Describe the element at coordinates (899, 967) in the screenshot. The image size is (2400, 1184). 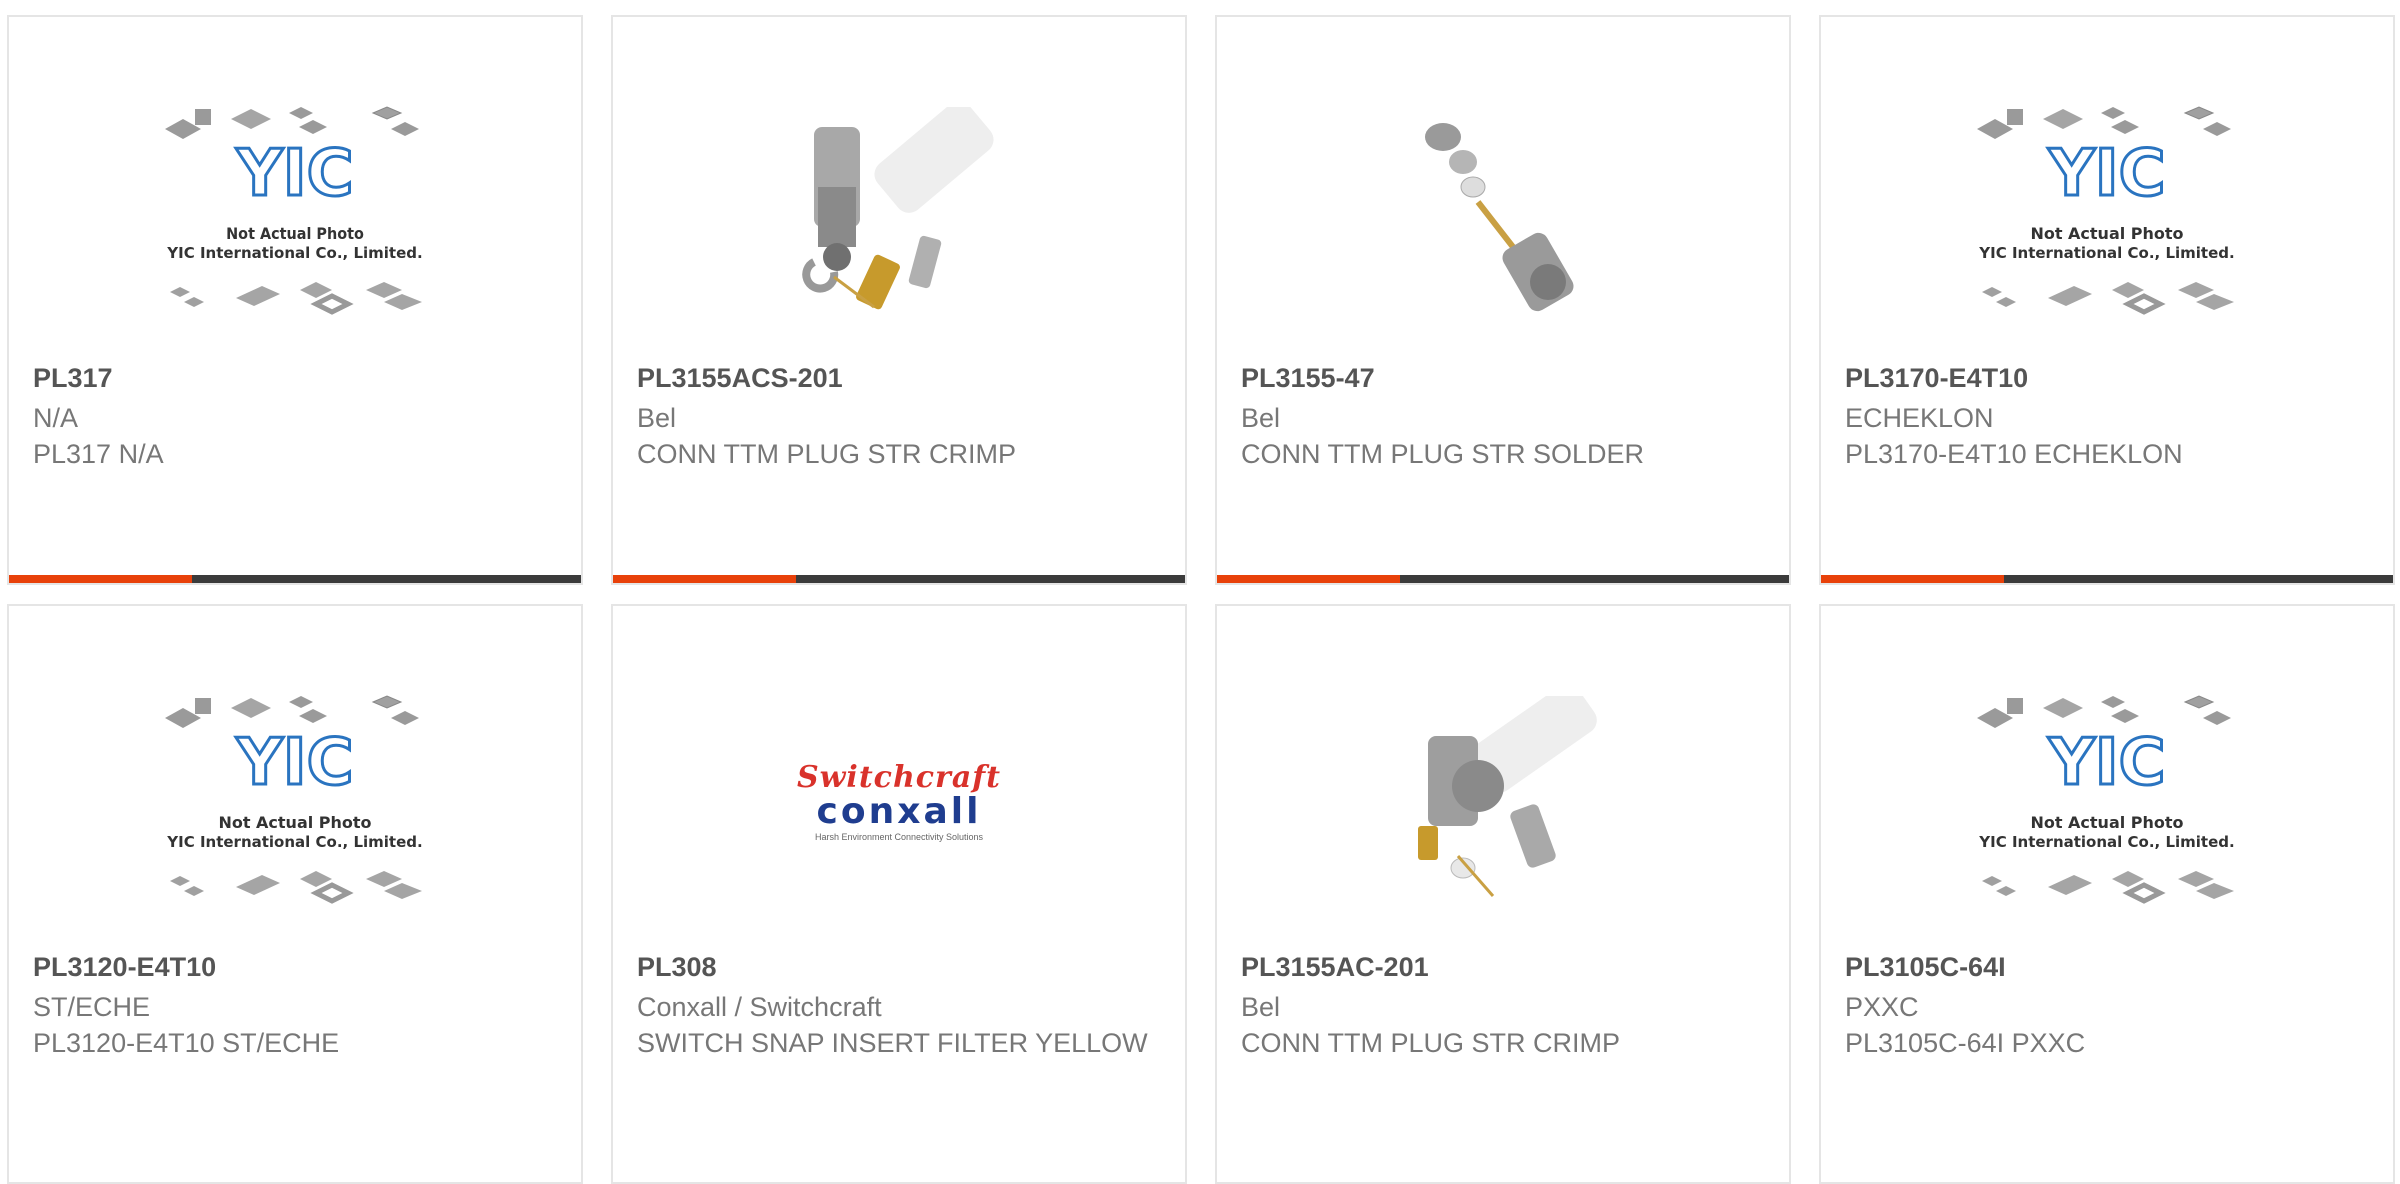
I see `part-number: PL308` at that location.